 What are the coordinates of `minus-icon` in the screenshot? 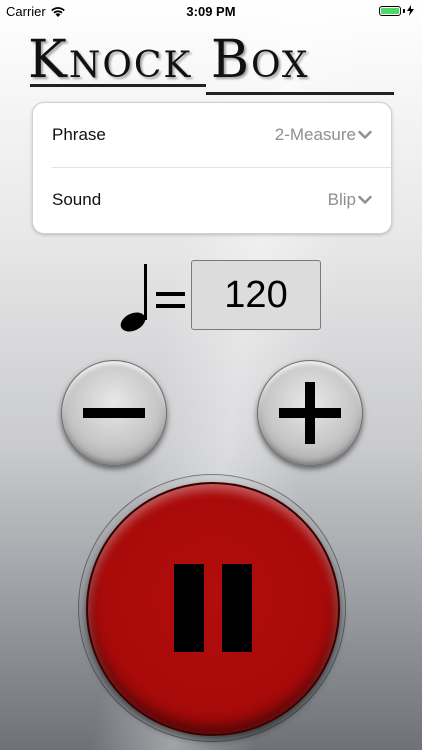 It's located at (114, 413).